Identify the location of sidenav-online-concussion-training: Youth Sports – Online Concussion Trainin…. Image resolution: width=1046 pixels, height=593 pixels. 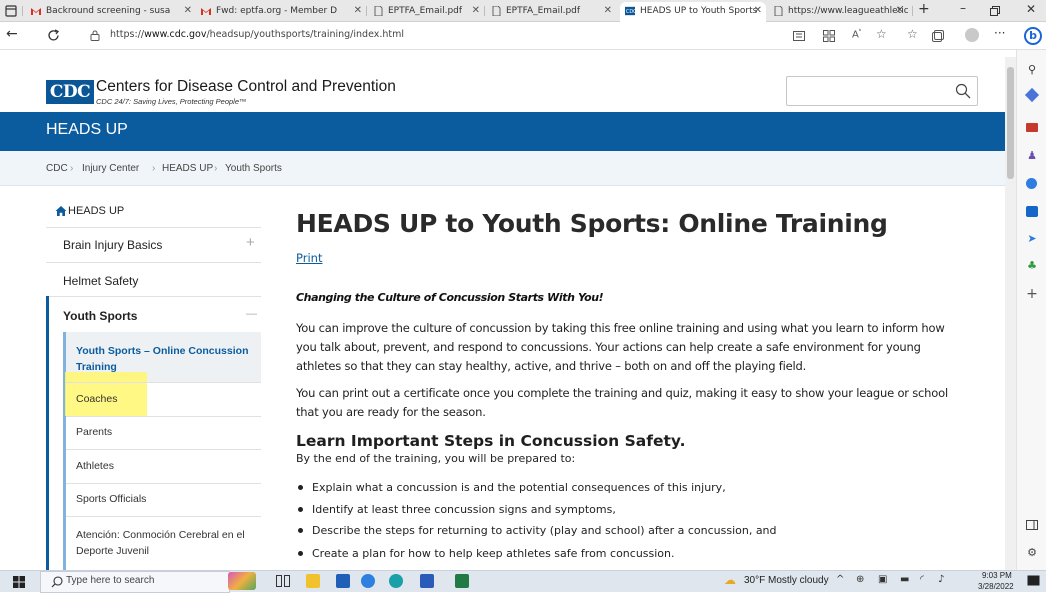
(163, 359).